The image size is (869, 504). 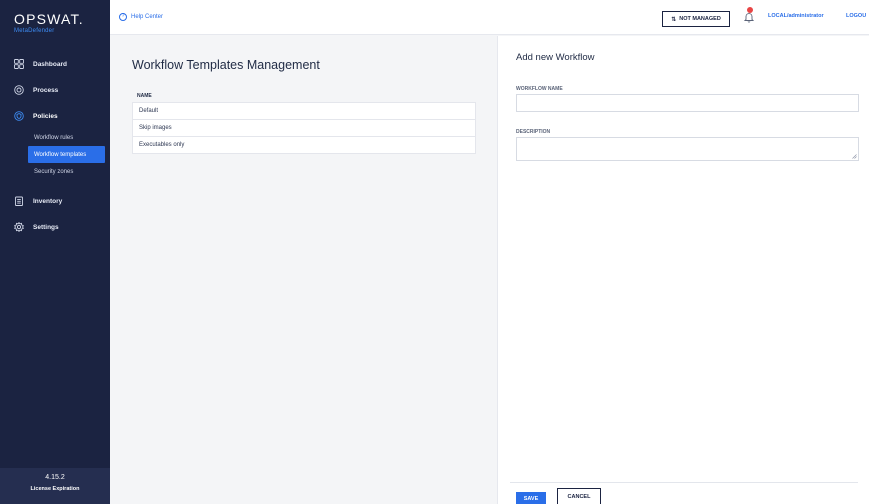 I want to click on notification-badge, so click(x=750, y=10).